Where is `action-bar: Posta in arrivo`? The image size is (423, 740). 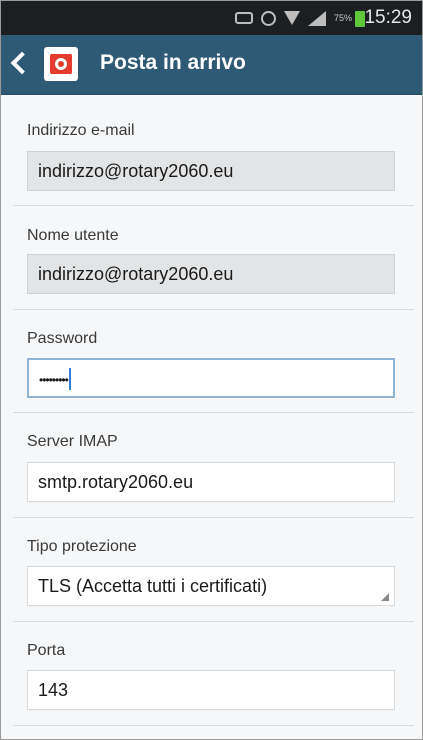 action-bar: Posta in arrivo is located at coordinates (211, 65).